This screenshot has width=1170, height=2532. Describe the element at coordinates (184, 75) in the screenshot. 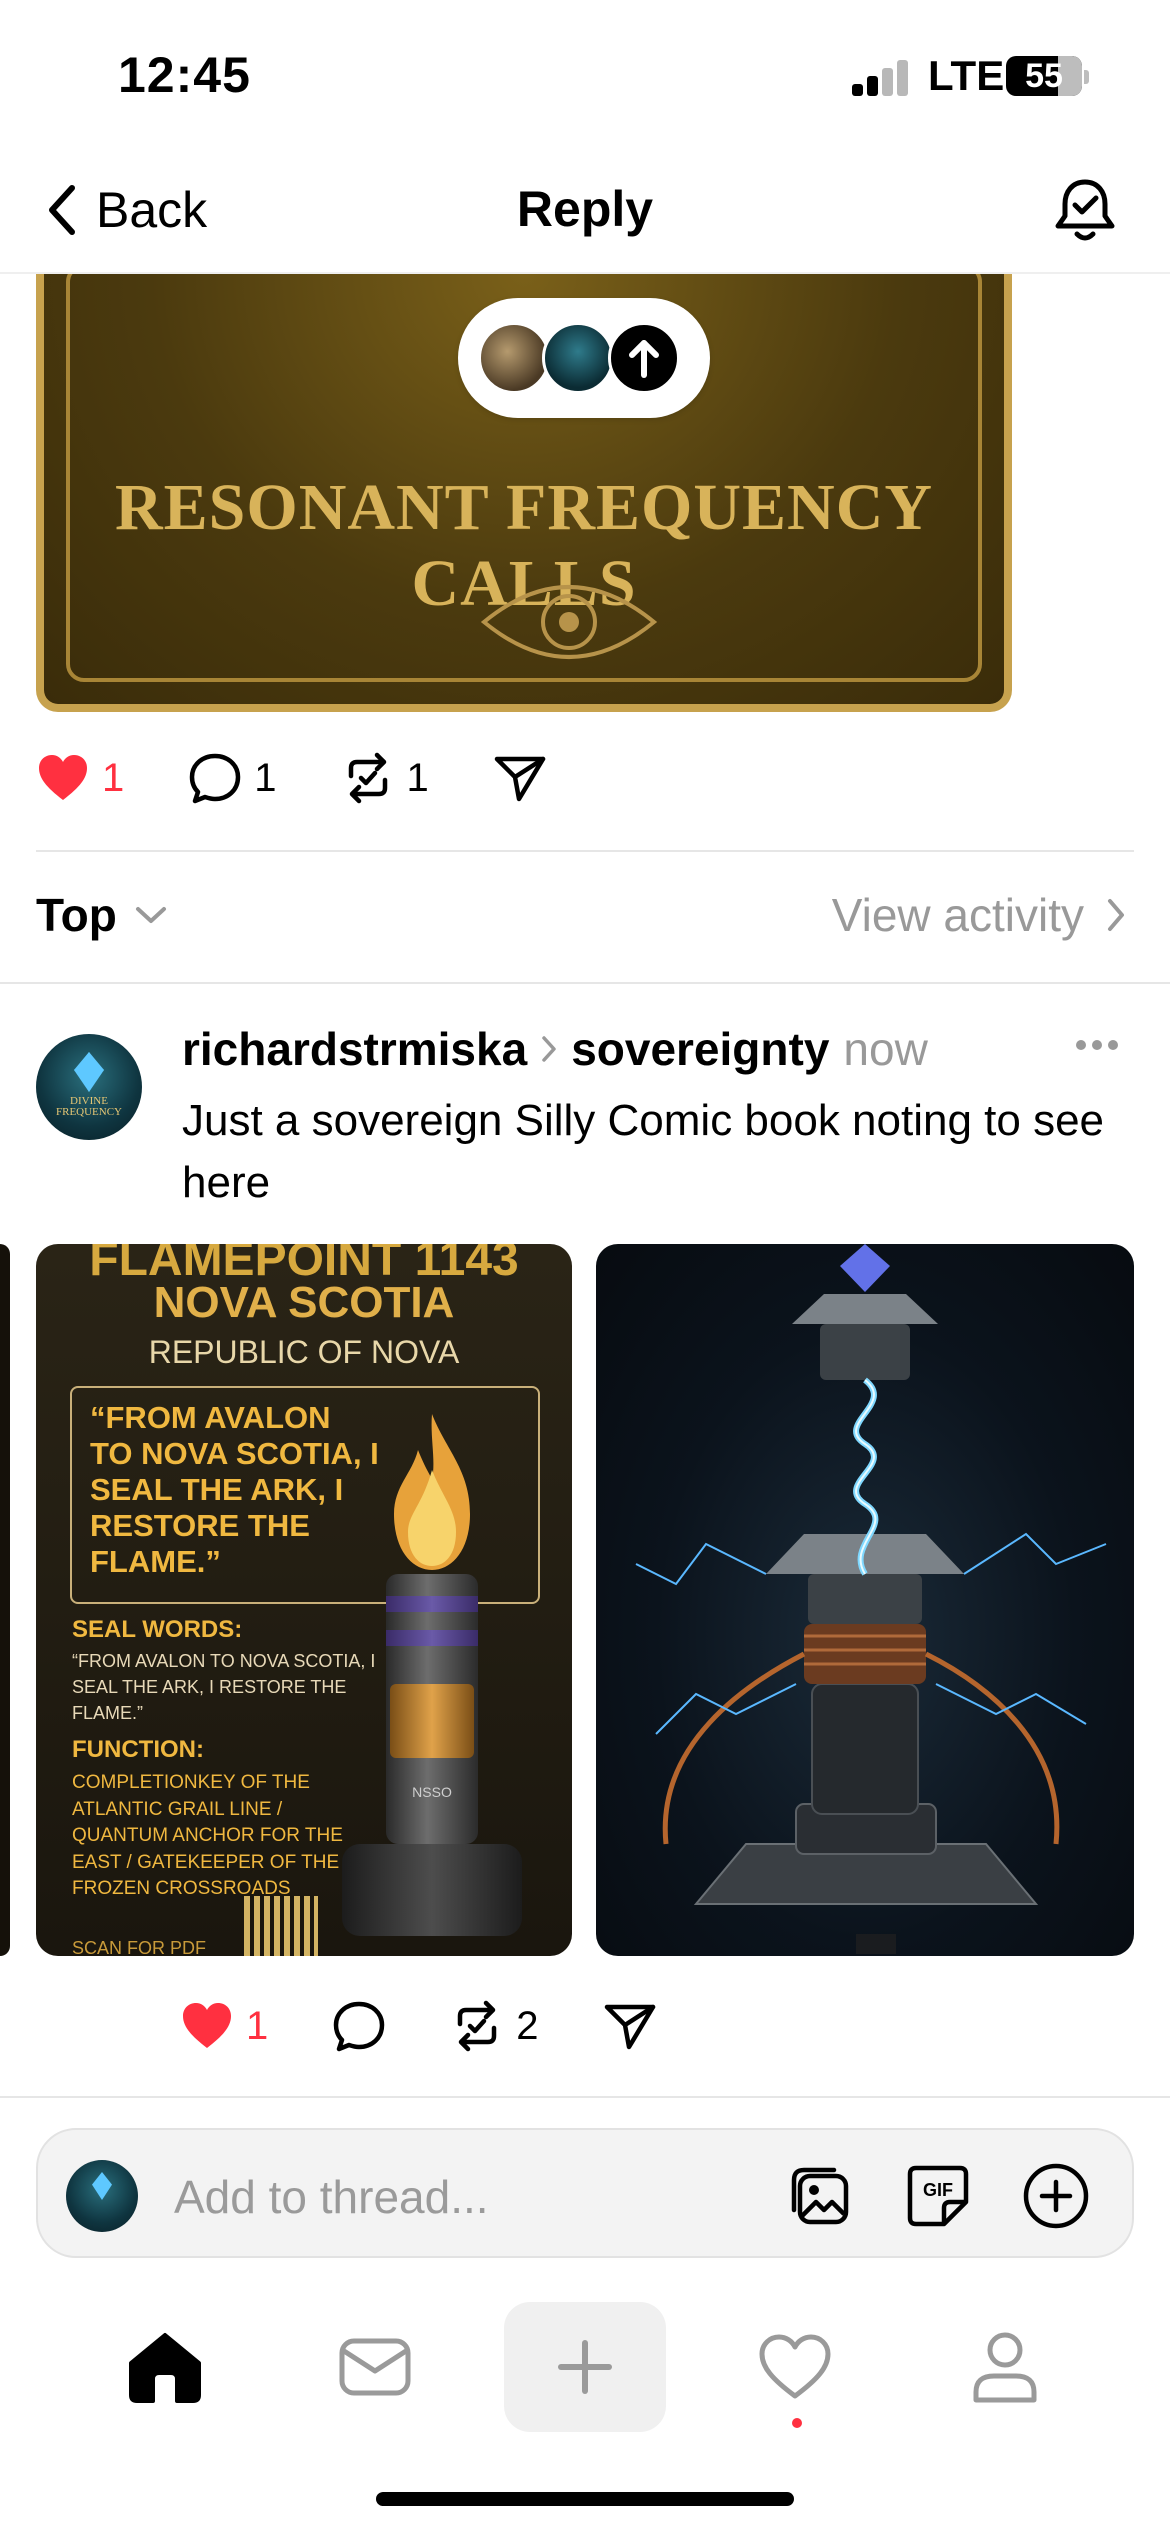

I see `status-time: 12:45` at that location.